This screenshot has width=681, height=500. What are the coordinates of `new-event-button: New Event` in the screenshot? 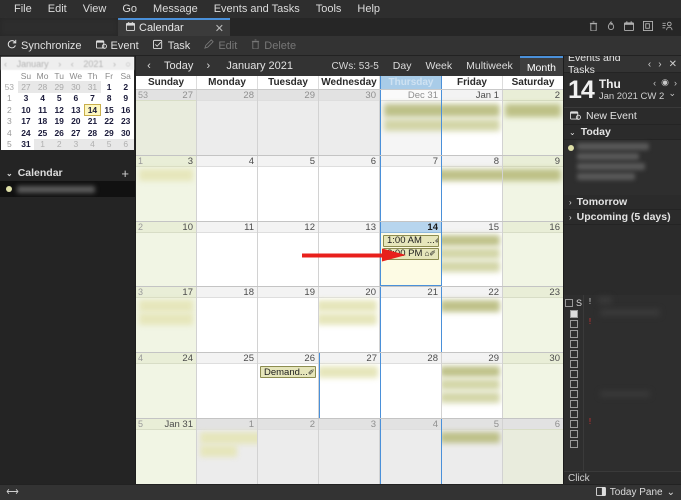 It's located at (622, 116).